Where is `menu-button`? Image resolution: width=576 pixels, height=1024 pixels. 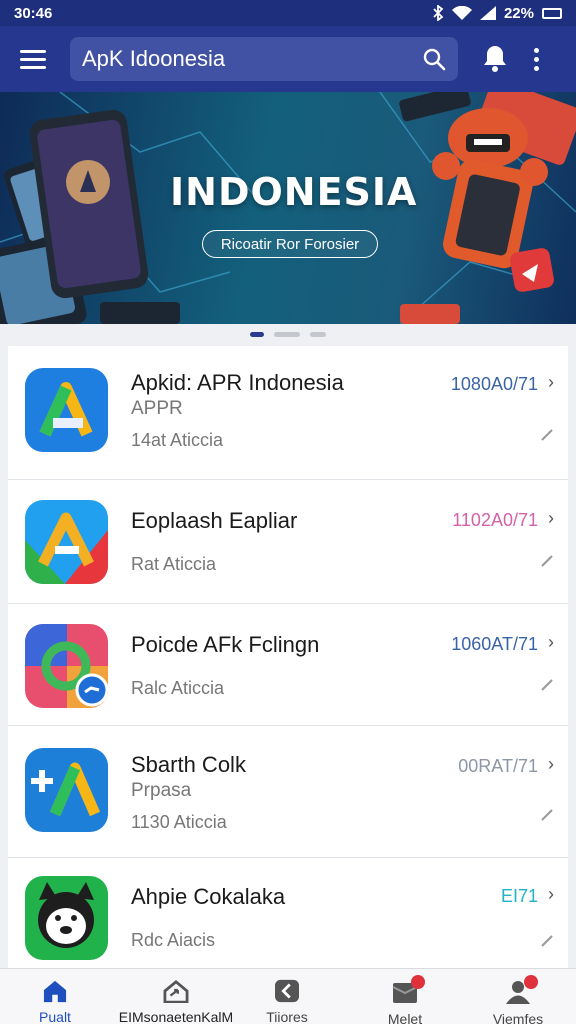
menu-button is located at coordinates (34, 59).